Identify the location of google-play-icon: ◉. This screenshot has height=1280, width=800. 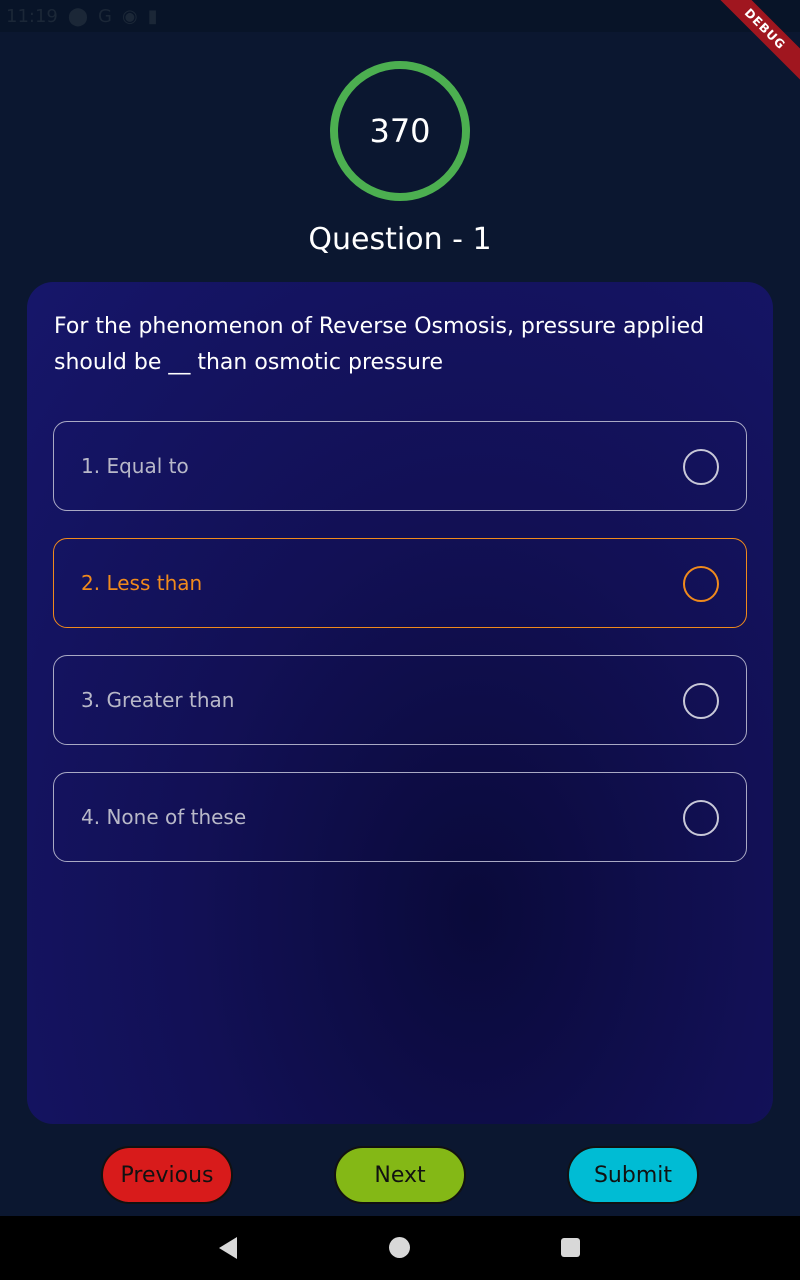
(129, 16).